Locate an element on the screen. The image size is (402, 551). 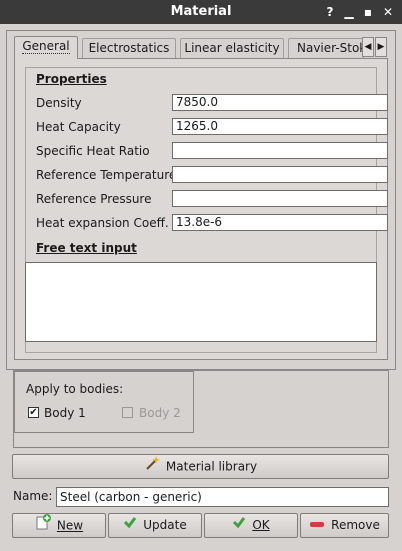
specific-heat-ratio-label: Specific Heat Ratio is located at coordinates (93, 151).